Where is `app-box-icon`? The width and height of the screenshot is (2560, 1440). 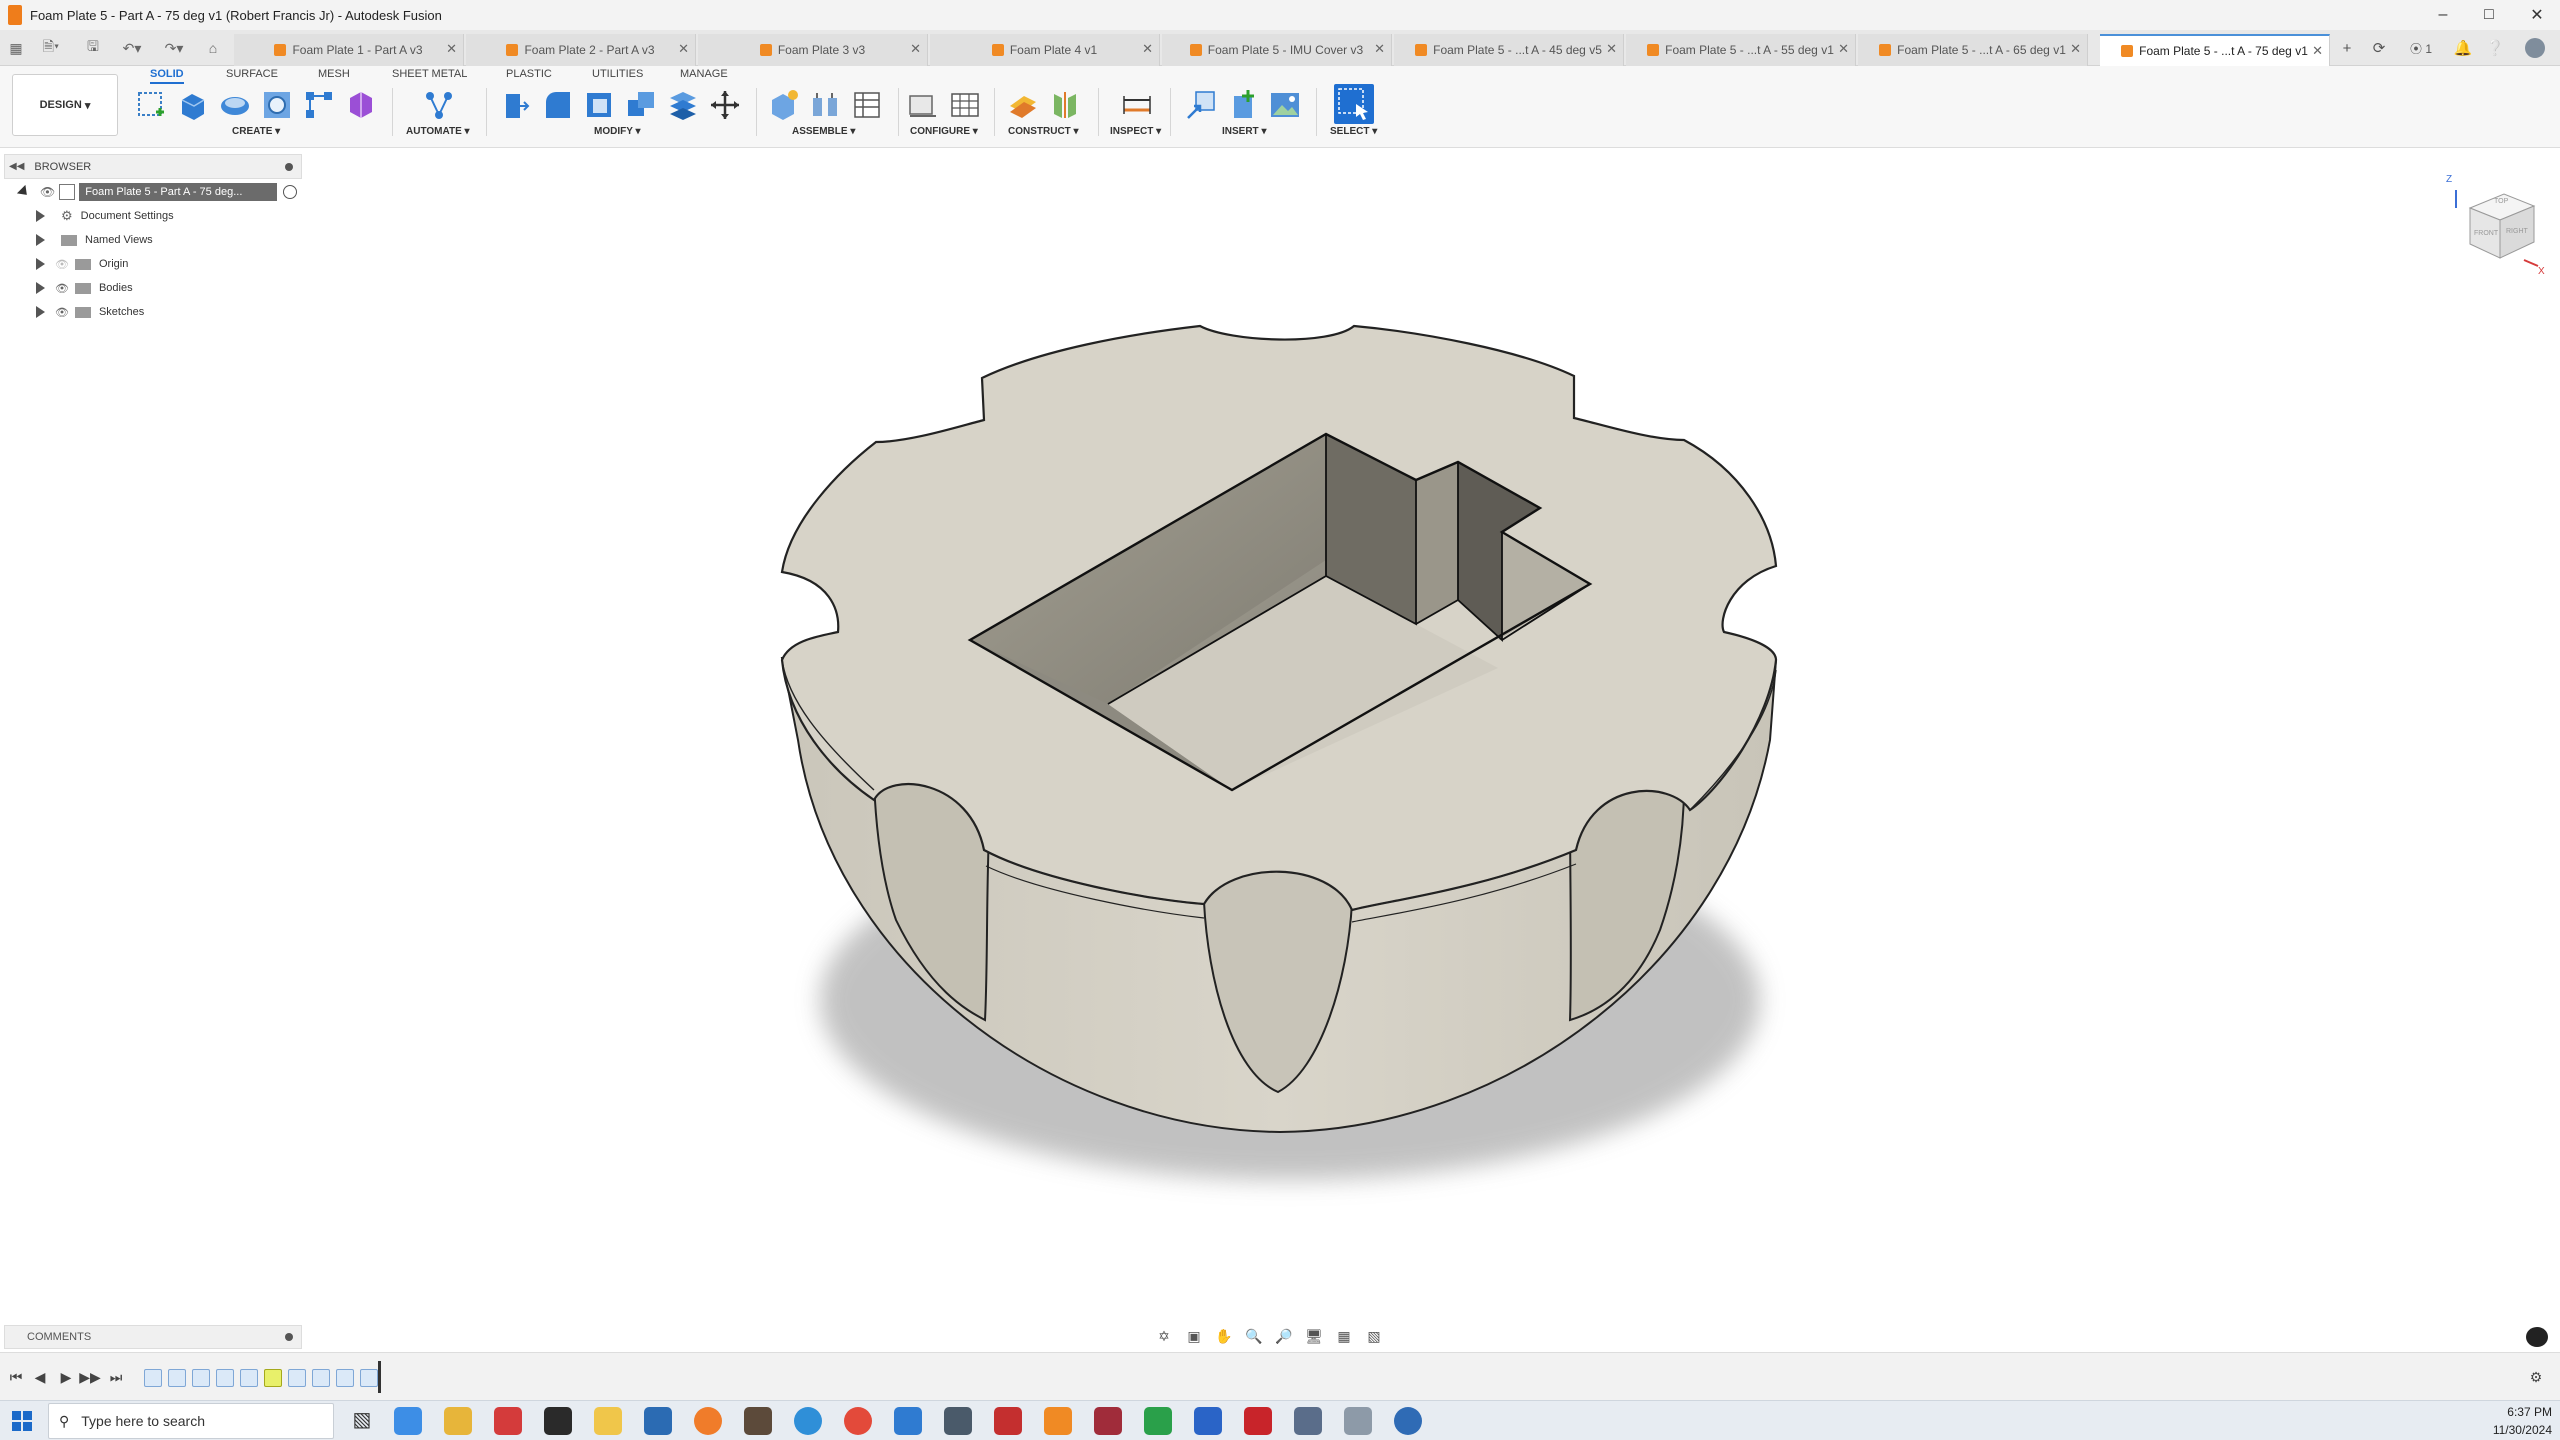 app-box-icon is located at coordinates (658, 1421).